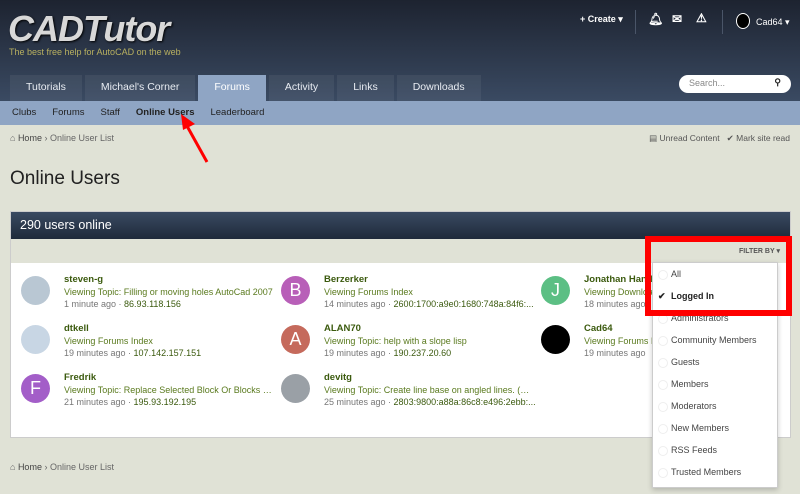  I want to click on user-name: devitg, so click(338, 377).